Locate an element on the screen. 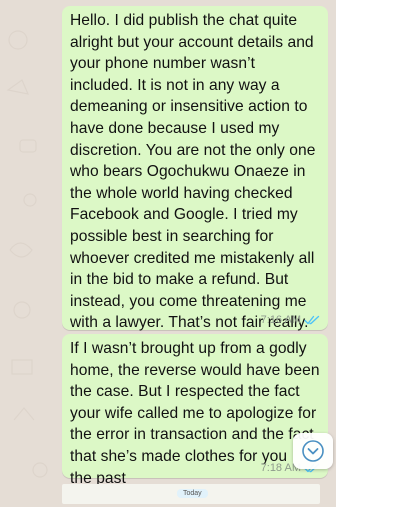 The height and width of the screenshot is (507, 410). scroll-to-bottom-button is located at coordinates (313, 451).